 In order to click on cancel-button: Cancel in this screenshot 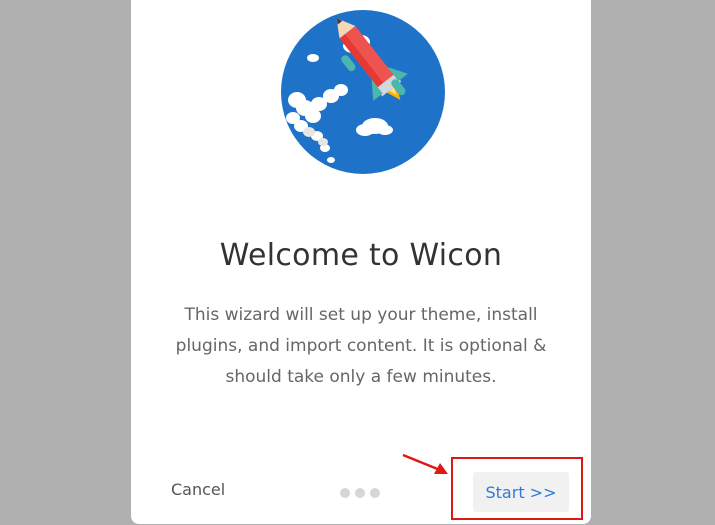, I will do `click(198, 489)`.